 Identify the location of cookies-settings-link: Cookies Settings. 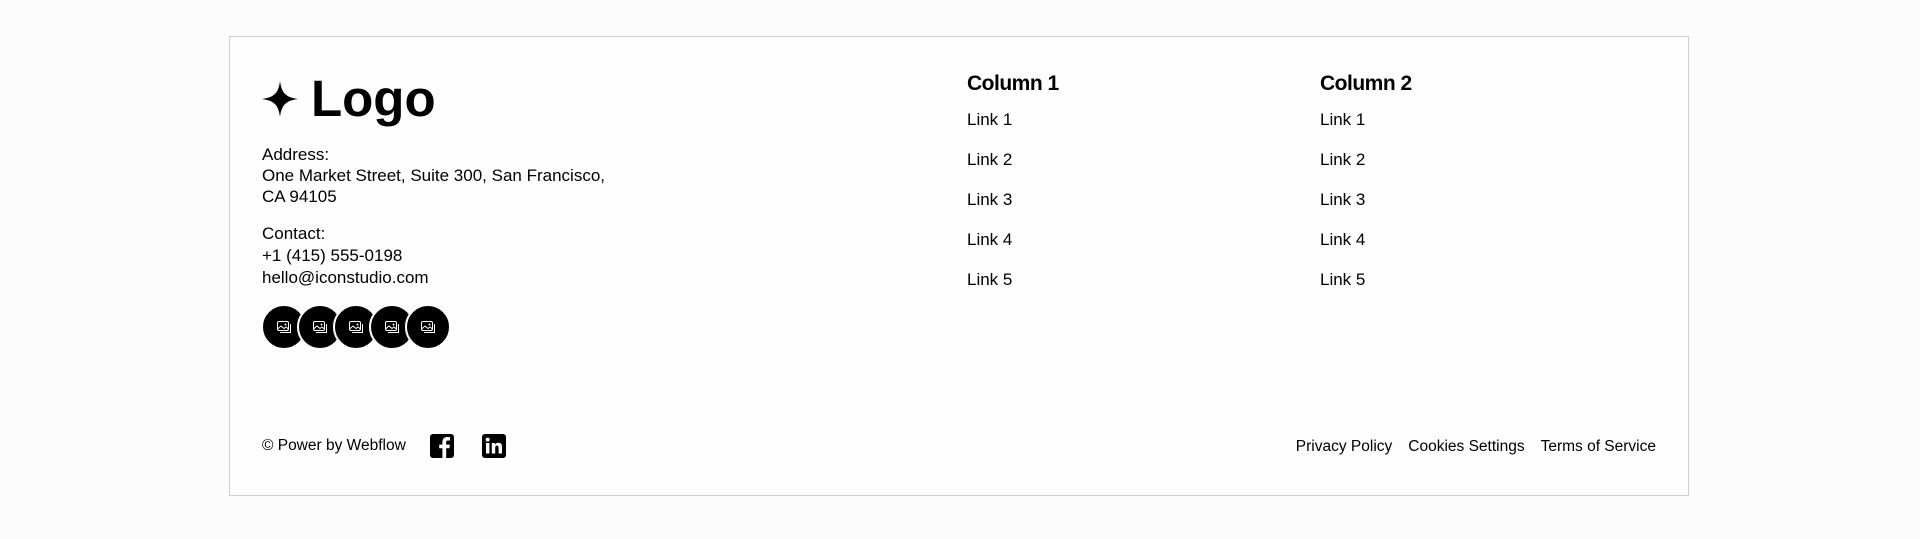
(1466, 447).